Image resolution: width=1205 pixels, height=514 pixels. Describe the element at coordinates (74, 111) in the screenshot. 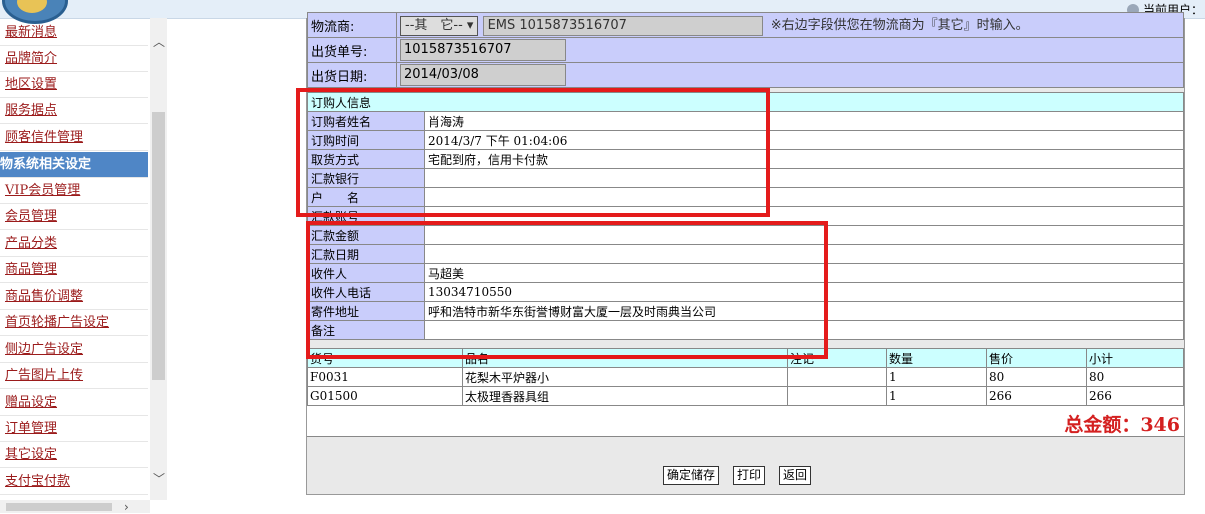

I see `sidebar-item-service-points: 服务据点` at that location.